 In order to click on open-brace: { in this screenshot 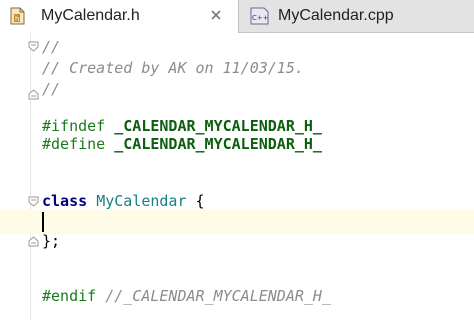, I will do `click(200, 201)`.